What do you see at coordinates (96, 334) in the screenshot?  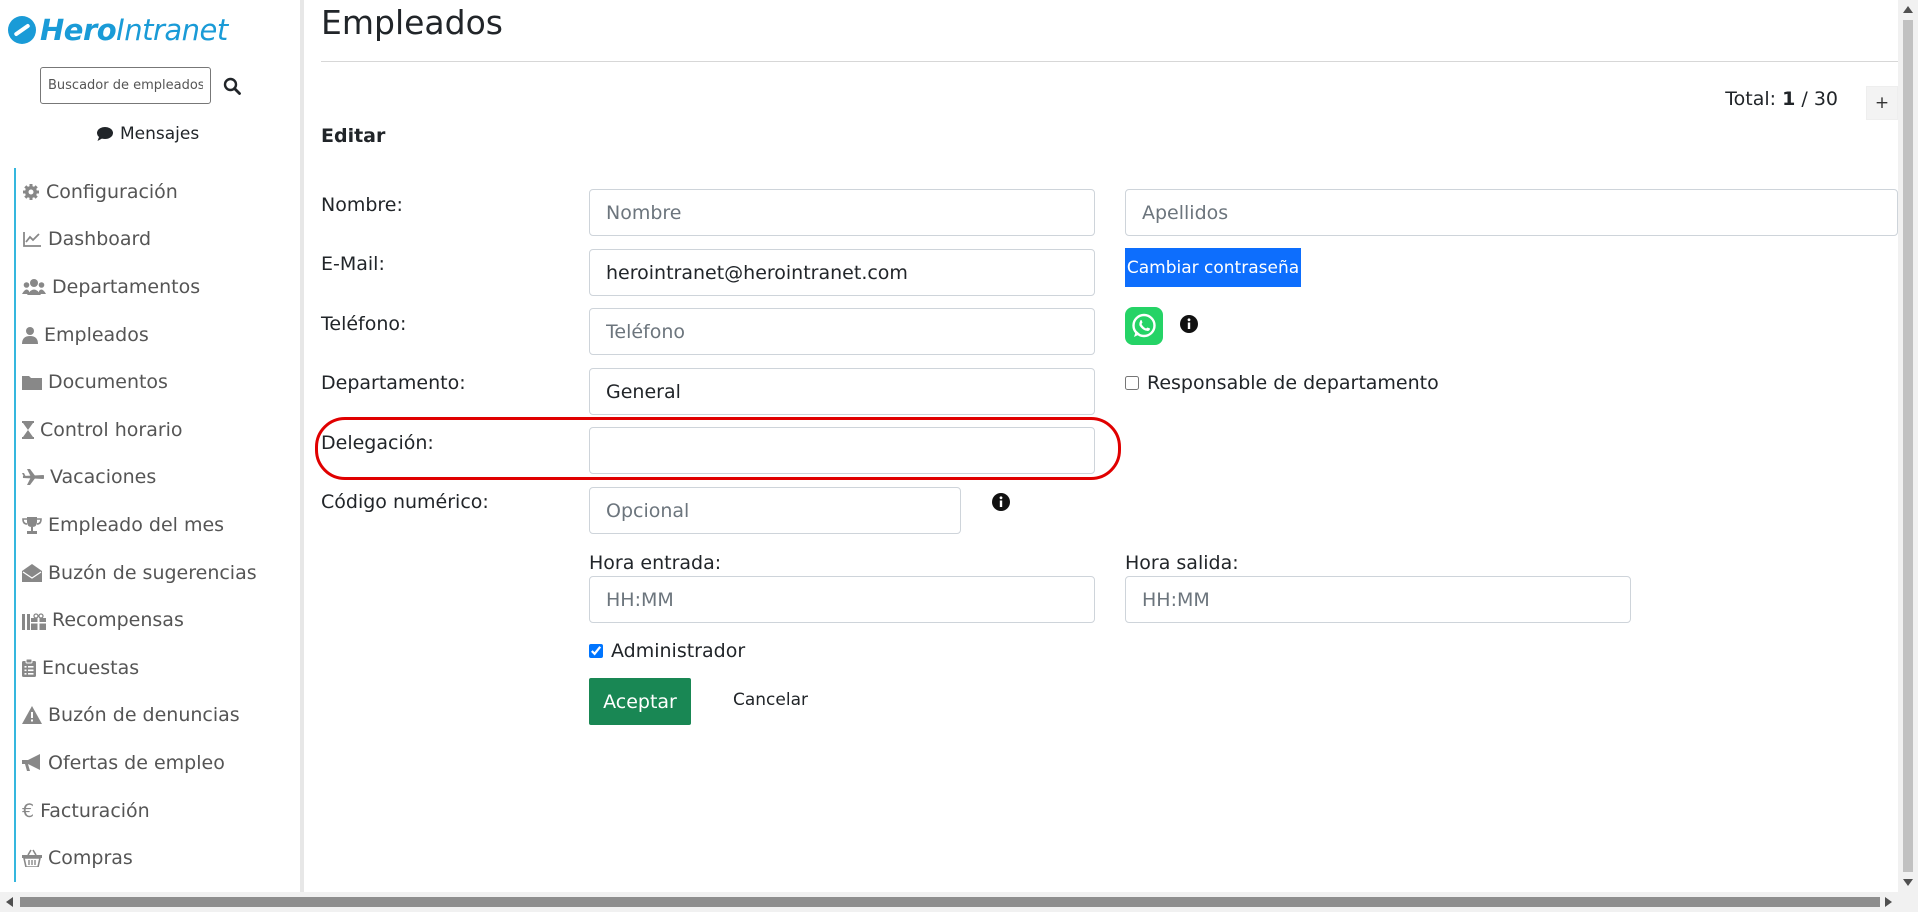 I see `sidebar-item-label: Empleados` at bounding box center [96, 334].